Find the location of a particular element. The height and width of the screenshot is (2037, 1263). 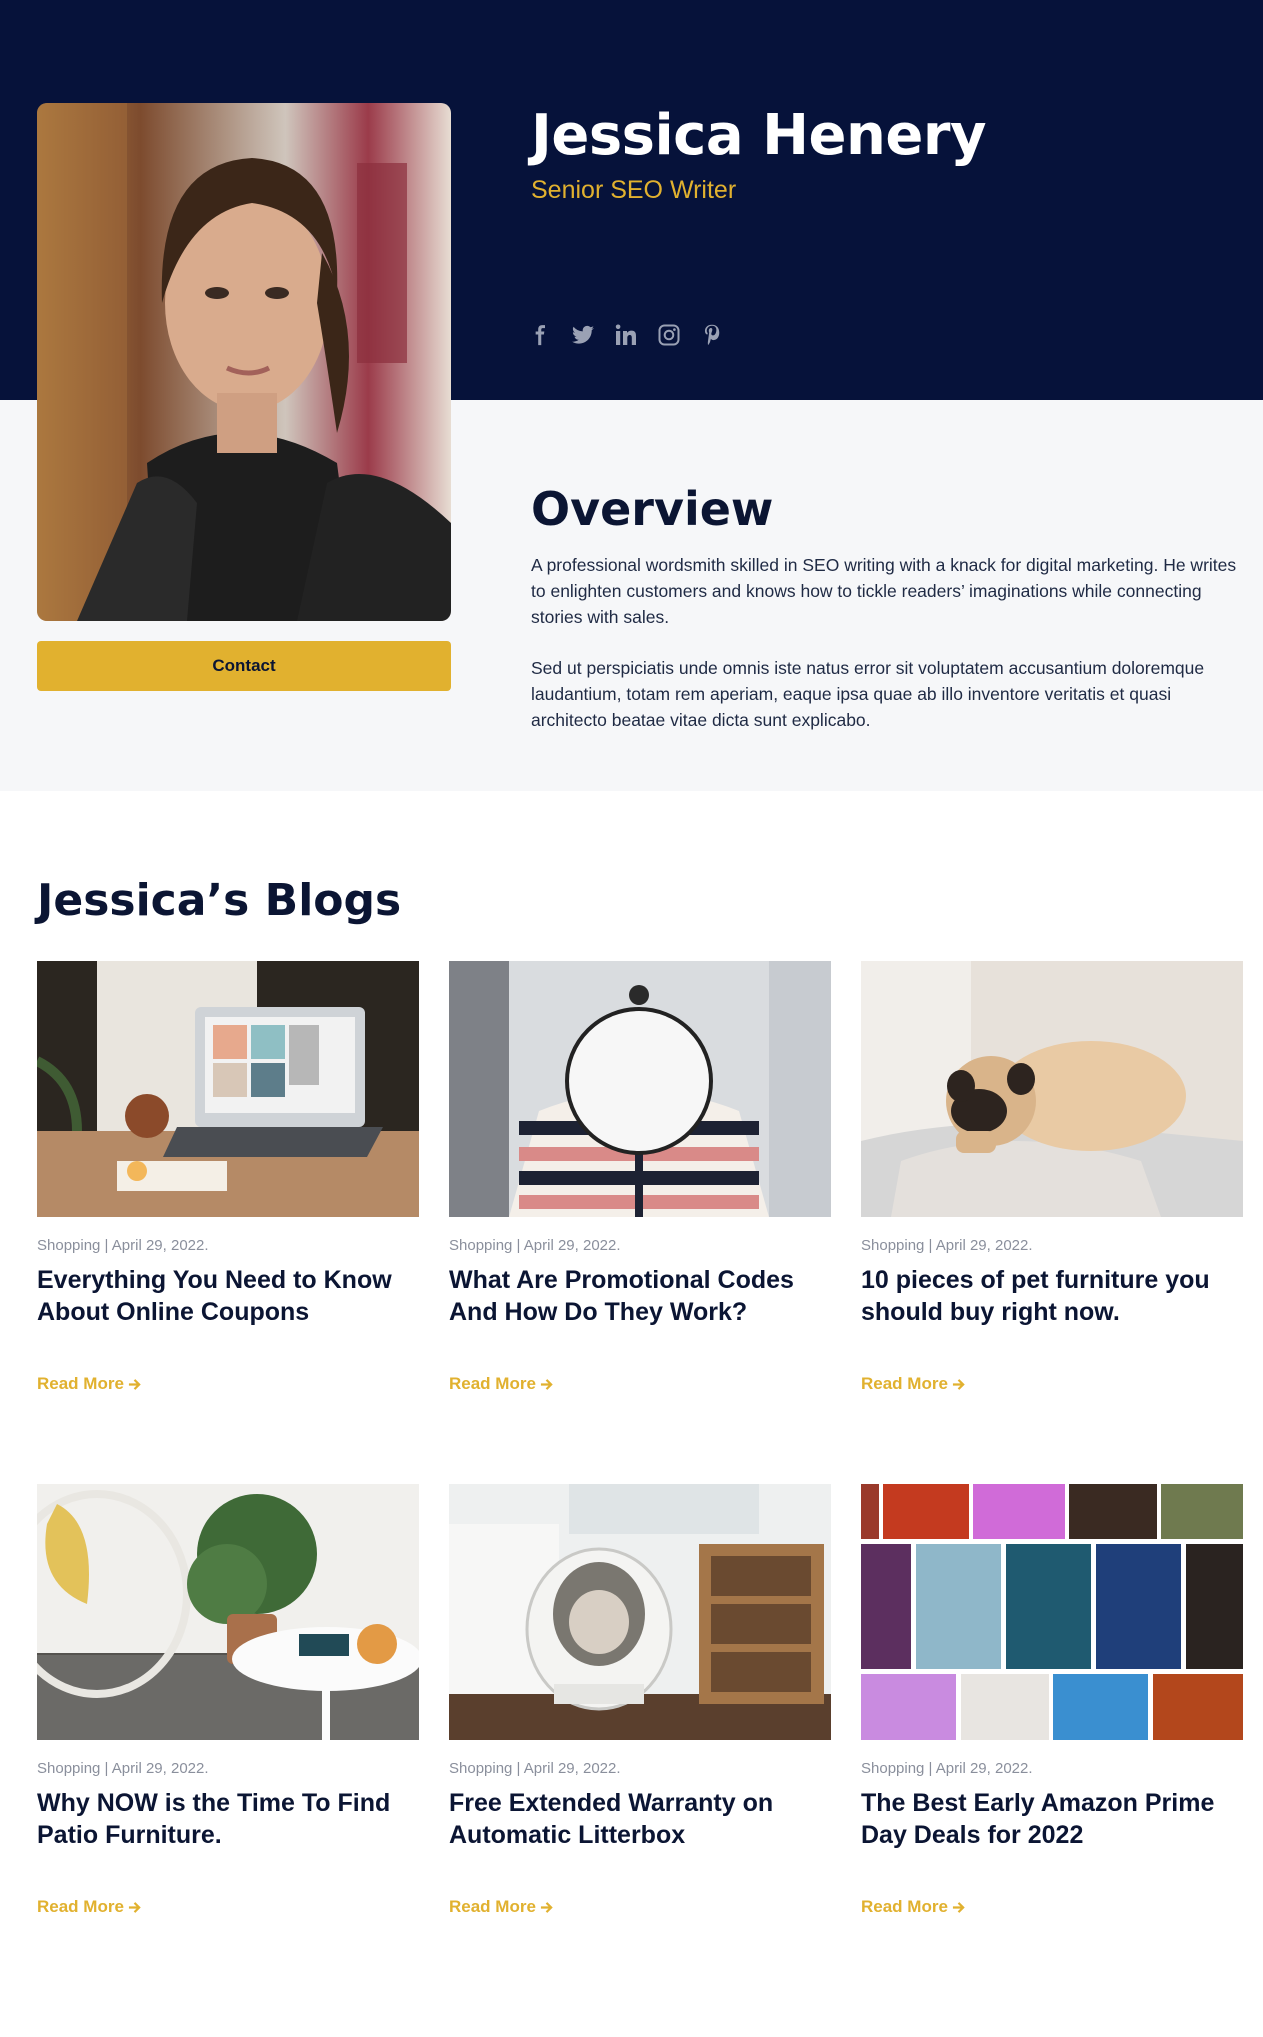

author-role: Senior SEO Writer is located at coordinates (634, 190).